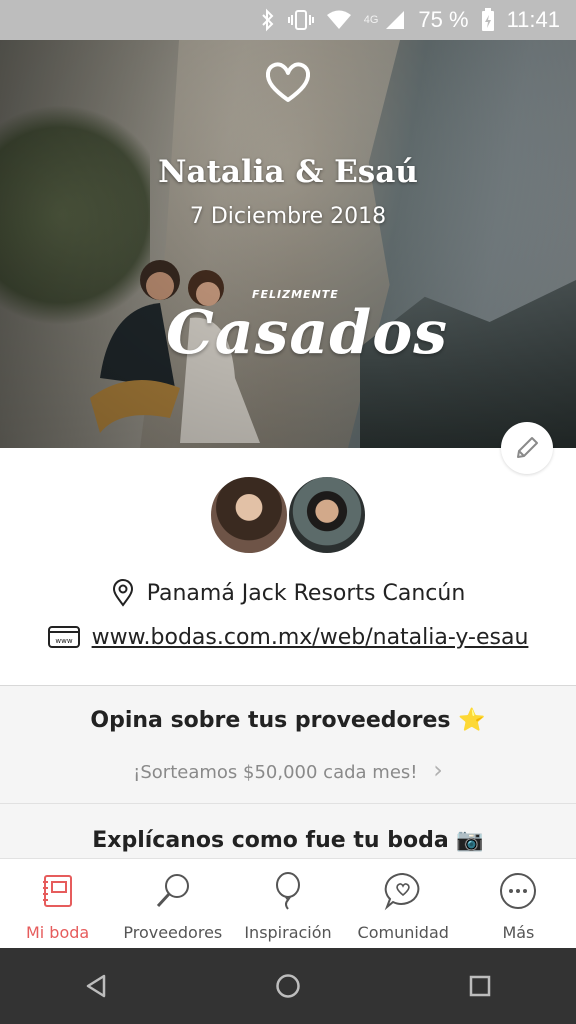 The width and height of the screenshot is (576, 1024). I want to click on recents-square-icon, so click(480, 986).